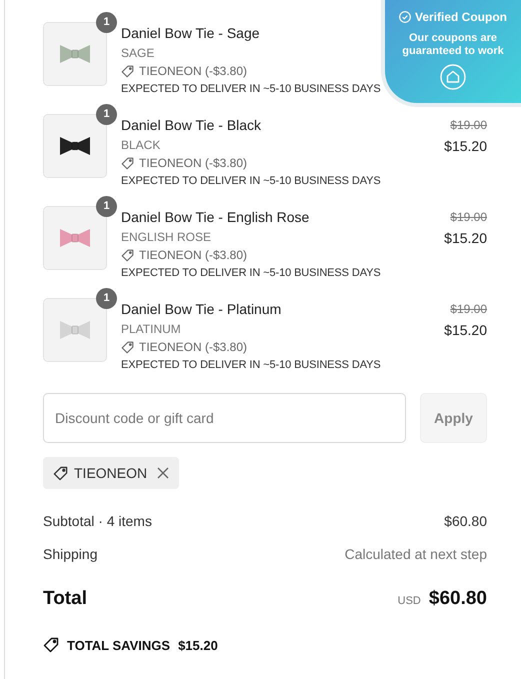 Image resolution: width=521 pixels, height=679 pixels. Describe the element at coordinates (65, 599) in the screenshot. I see `total-label: Total` at that location.